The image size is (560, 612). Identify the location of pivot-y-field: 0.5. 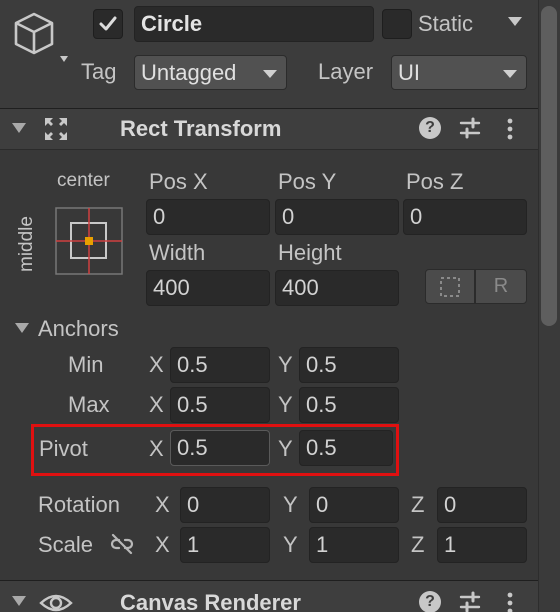
(346, 448).